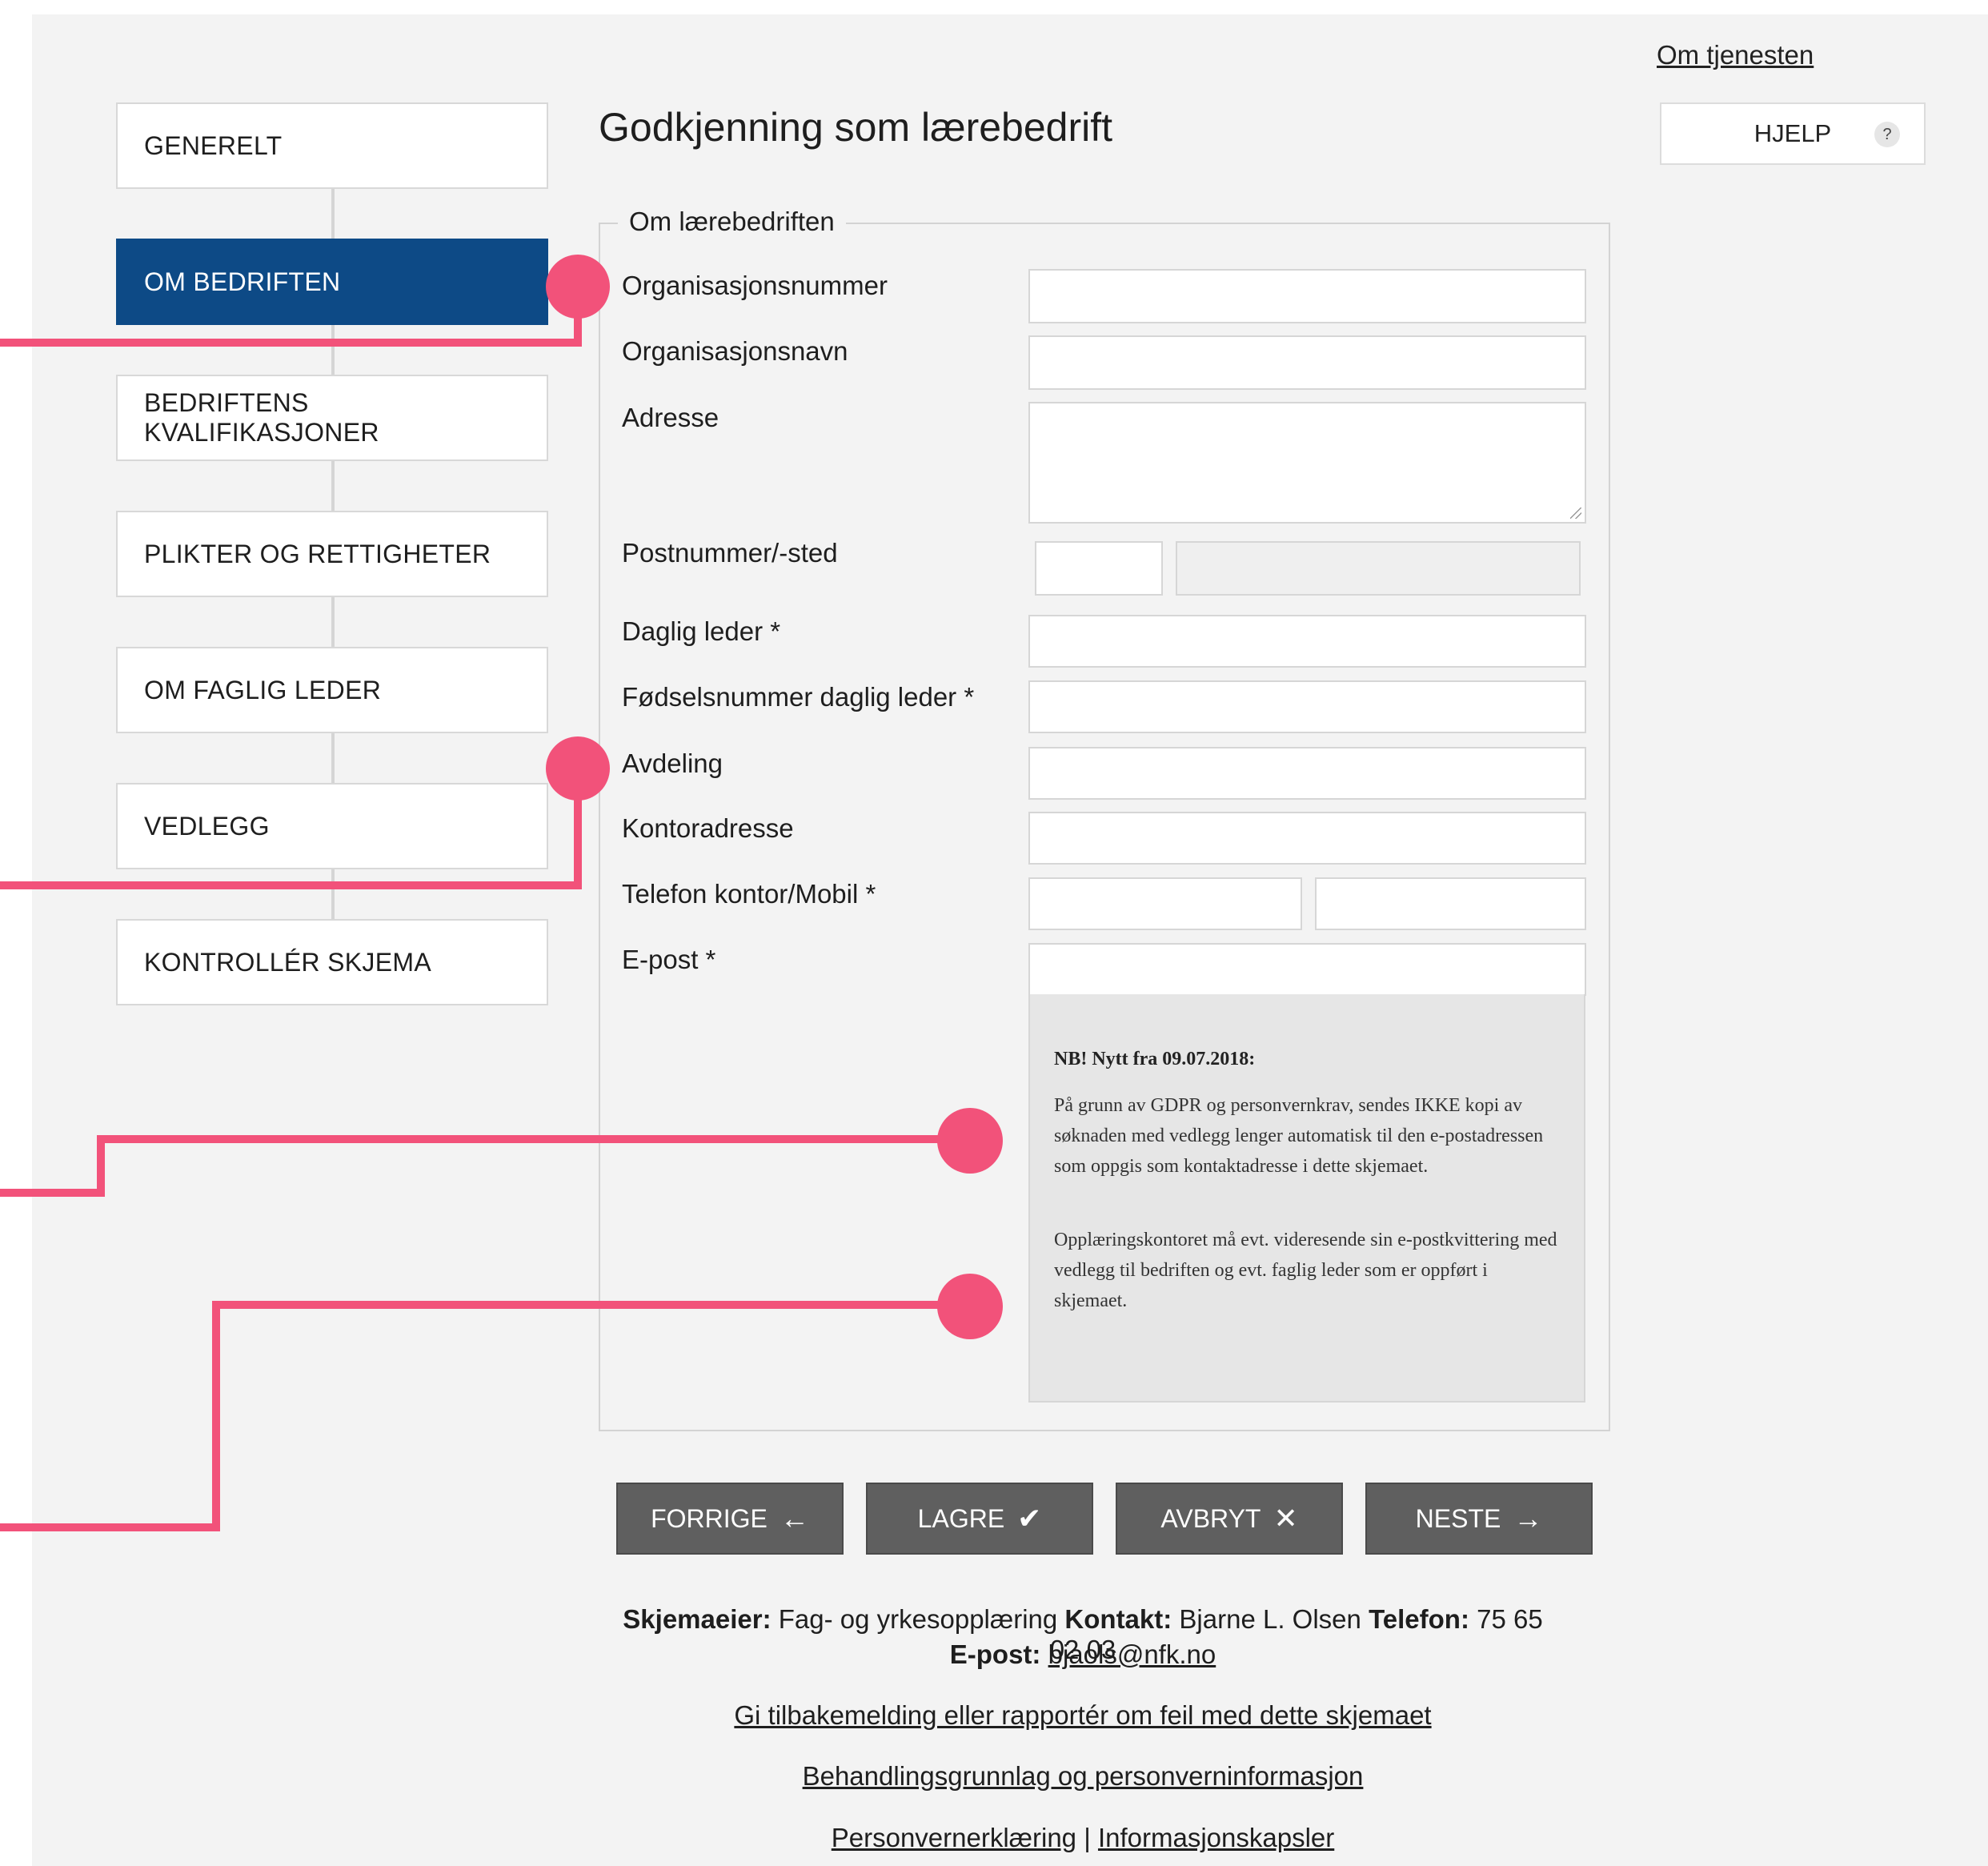 The image size is (1988, 1866). I want to click on phone-label: Telefon kontor/Mobil *, so click(749, 894).